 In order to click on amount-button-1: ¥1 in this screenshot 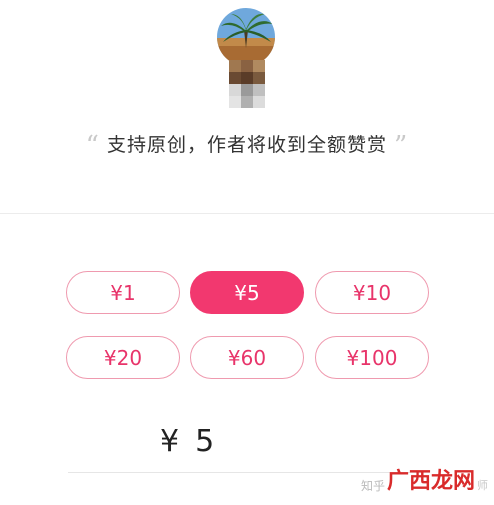, I will do `click(123, 292)`.